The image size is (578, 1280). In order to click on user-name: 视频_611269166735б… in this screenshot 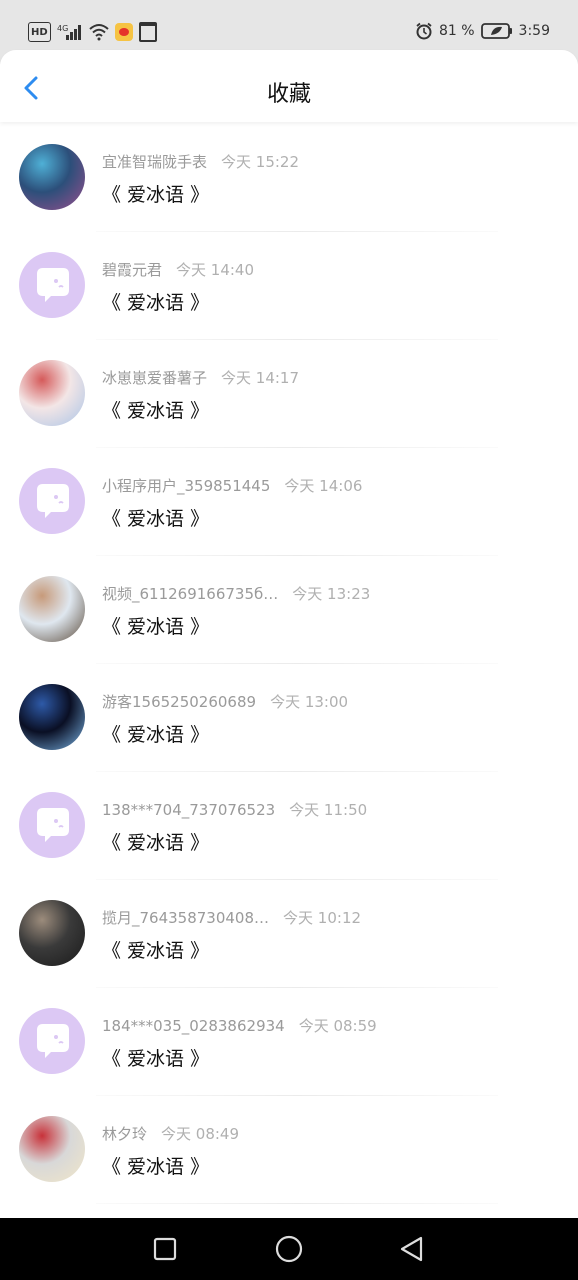, I will do `click(190, 594)`.